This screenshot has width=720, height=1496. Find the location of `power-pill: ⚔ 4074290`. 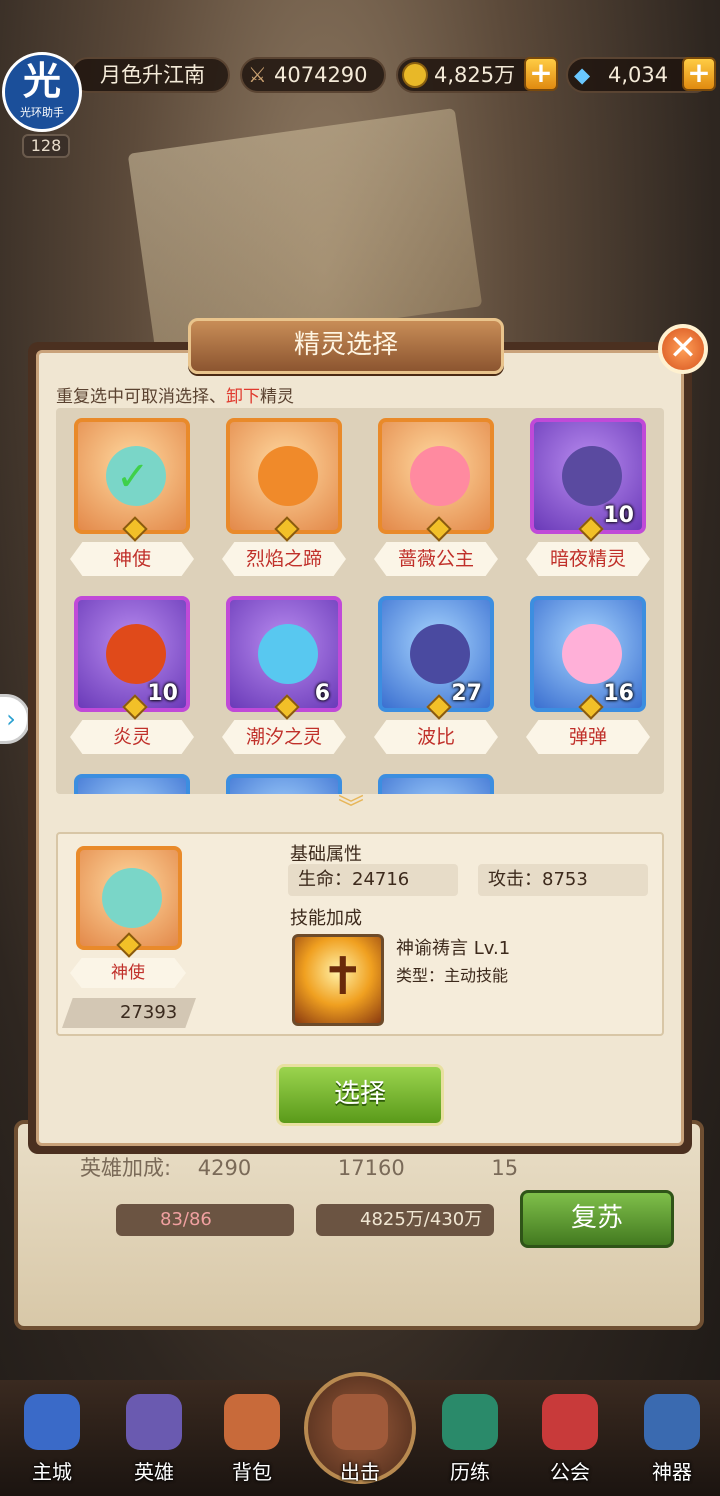

power-pill: ⚔ 4074290 is located at coordinates (313, 75).